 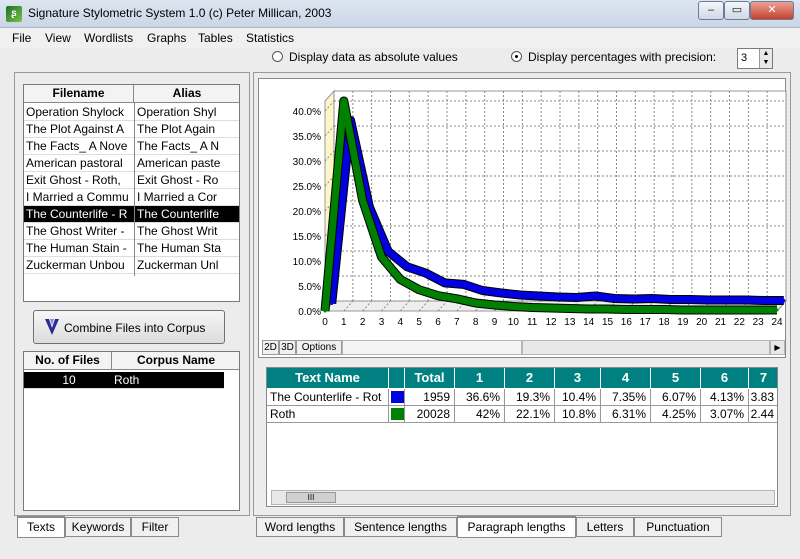 What do you see at coordinates (523, 497) in the screenshot?
I see `table-scrollbar: III` at bounding box center [523, 497].